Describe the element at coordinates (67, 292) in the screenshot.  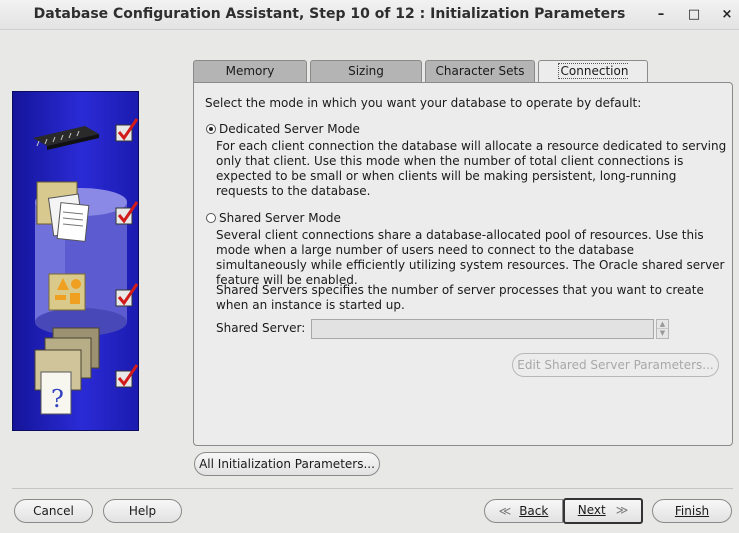
I see `character-set-shapes-icon` at that location.